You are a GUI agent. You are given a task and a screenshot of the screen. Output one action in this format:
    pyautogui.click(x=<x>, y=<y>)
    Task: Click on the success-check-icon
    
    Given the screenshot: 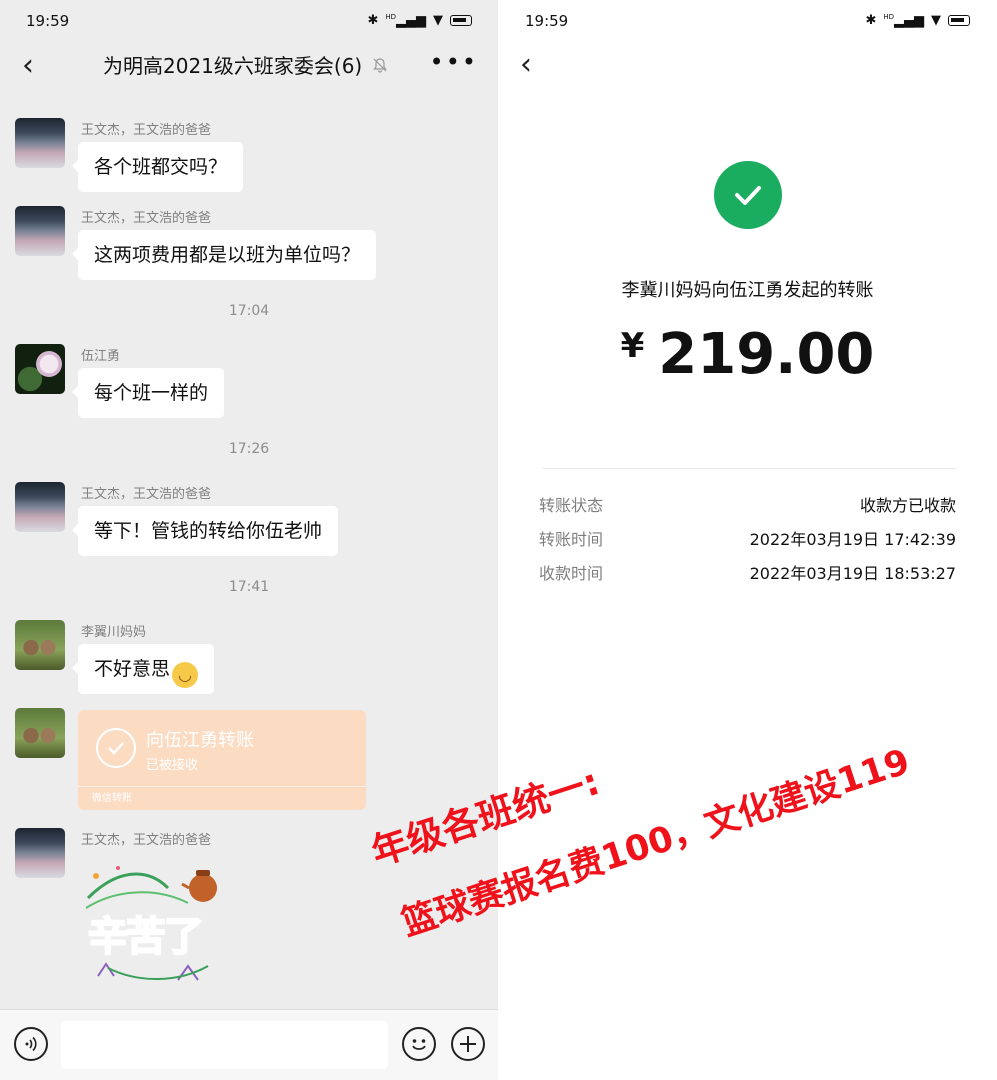 What is the action you would take?
    pyautogui.click(x=748, y=195)
    